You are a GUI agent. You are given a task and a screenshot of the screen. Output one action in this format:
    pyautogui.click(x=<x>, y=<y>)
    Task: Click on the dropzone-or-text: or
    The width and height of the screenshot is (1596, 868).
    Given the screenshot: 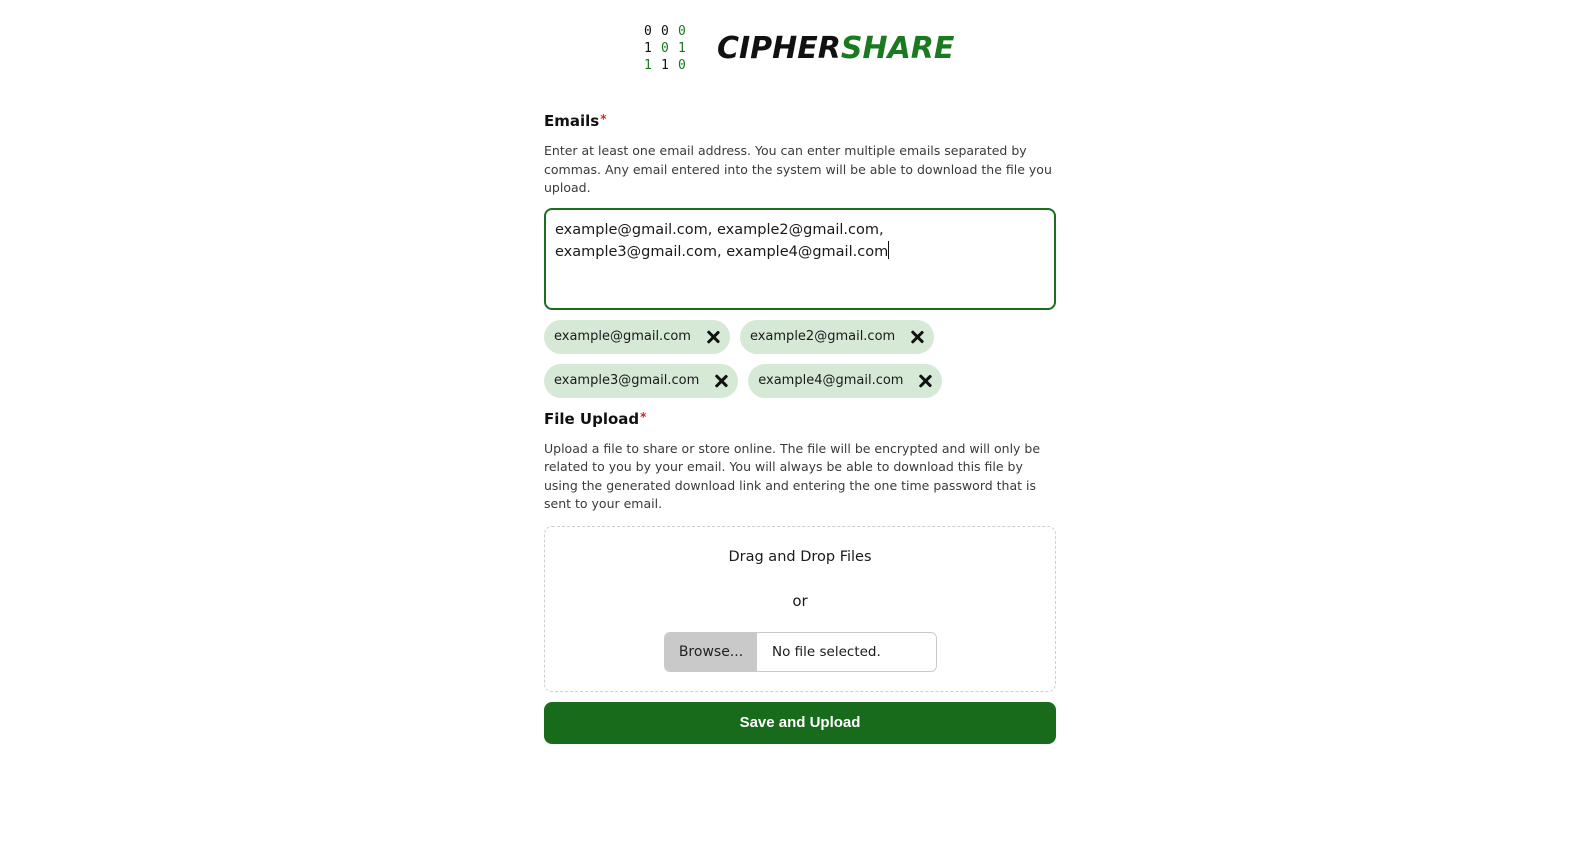 What is the action you would take?
    pyautogui.click(x=800, y=600)
    